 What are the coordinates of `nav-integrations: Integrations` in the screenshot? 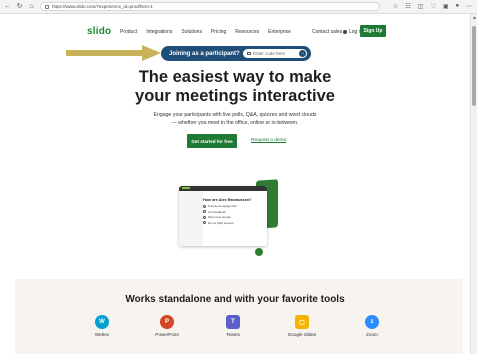 It's located at (159, 32).